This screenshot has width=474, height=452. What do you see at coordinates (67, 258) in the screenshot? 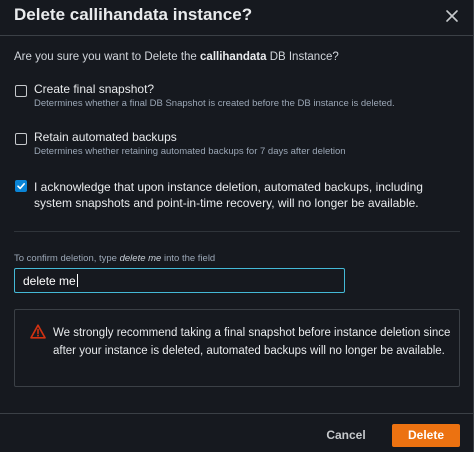
I see `confirm-label-prefix: To confirm deletion, type` at bounding box center [67, 258].